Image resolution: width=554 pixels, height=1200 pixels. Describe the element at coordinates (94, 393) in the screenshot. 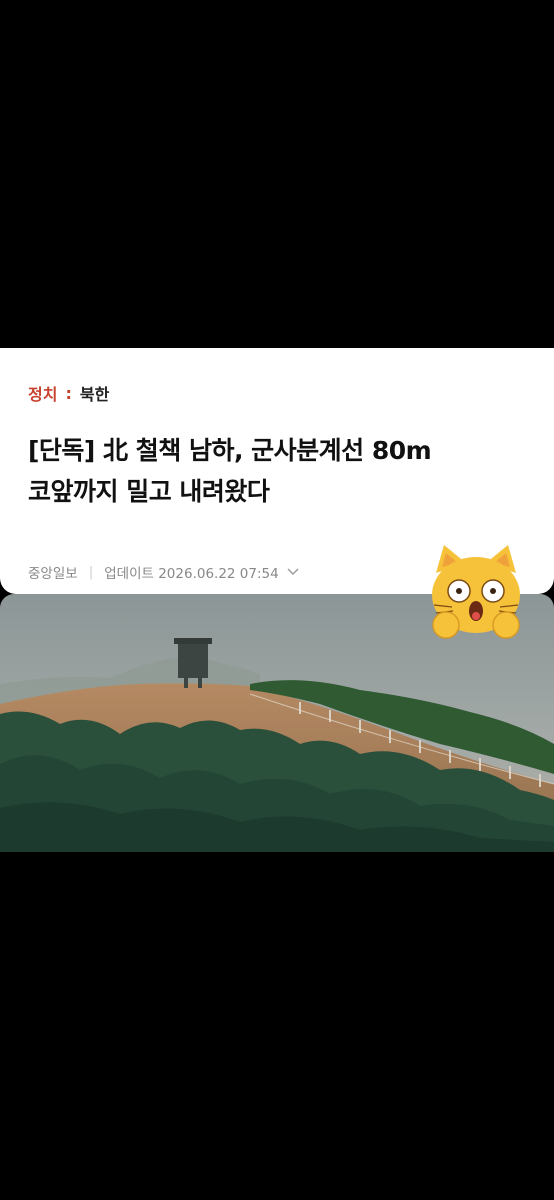

I see `subcategory-label: 북한` at that location.